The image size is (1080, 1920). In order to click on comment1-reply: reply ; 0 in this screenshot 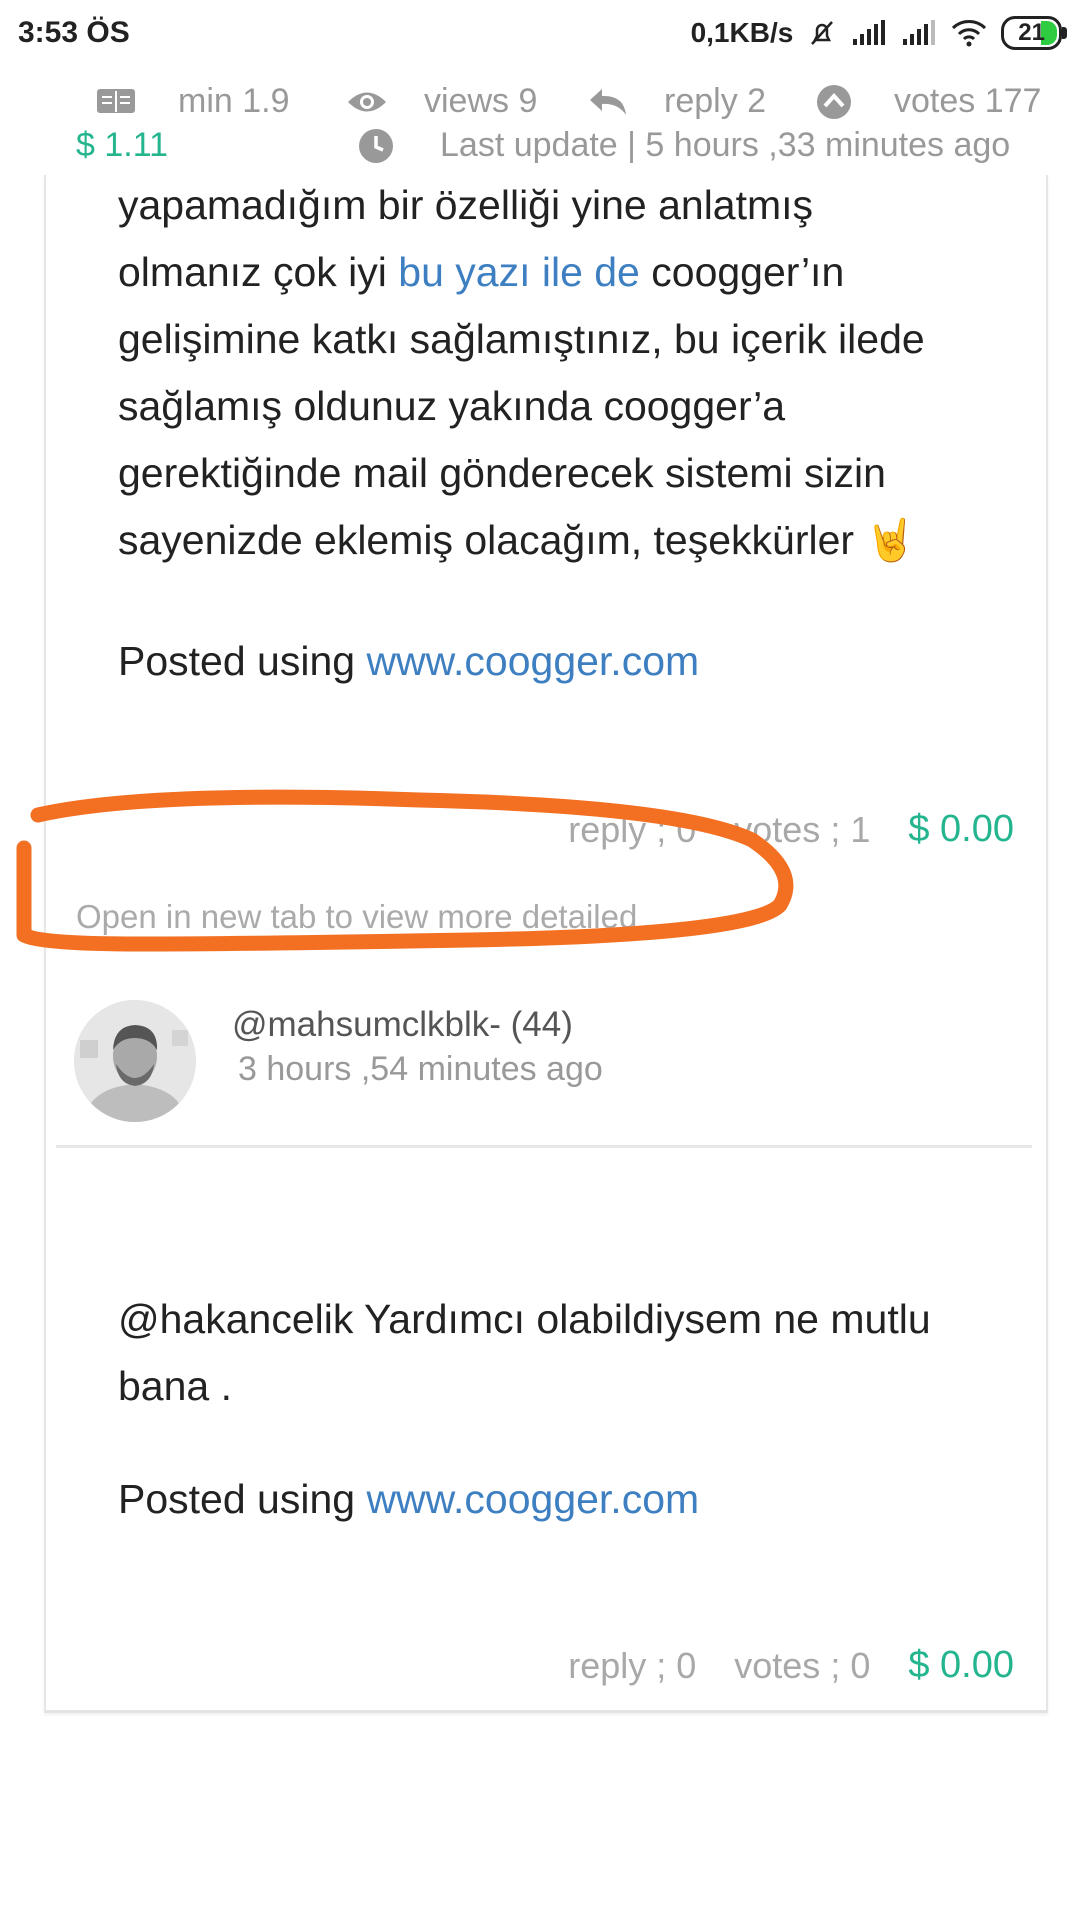, I will do `click(632, 830)`.